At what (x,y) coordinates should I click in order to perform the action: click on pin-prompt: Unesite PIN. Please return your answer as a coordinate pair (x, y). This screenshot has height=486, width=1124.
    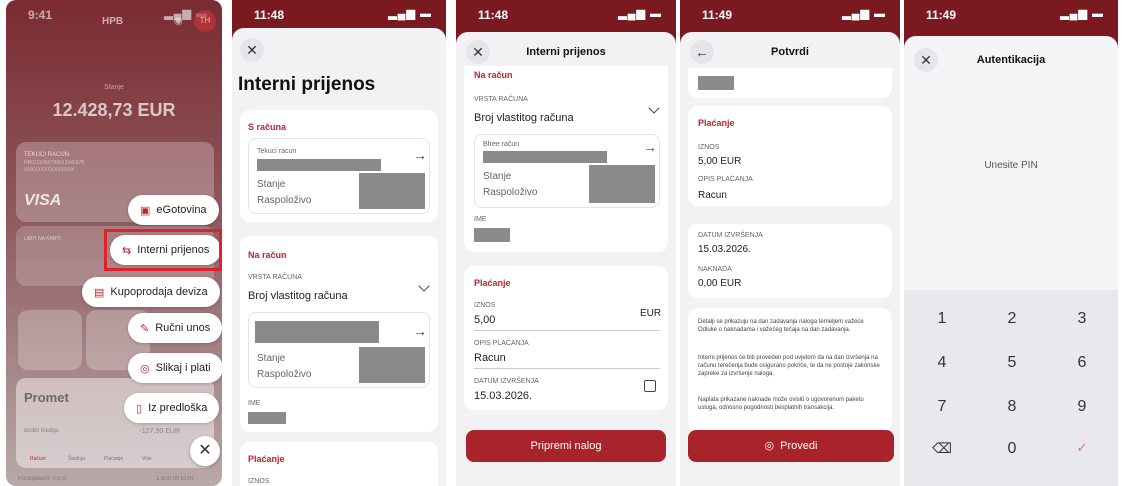
    Looking at the image, I should click on (1011, 165).